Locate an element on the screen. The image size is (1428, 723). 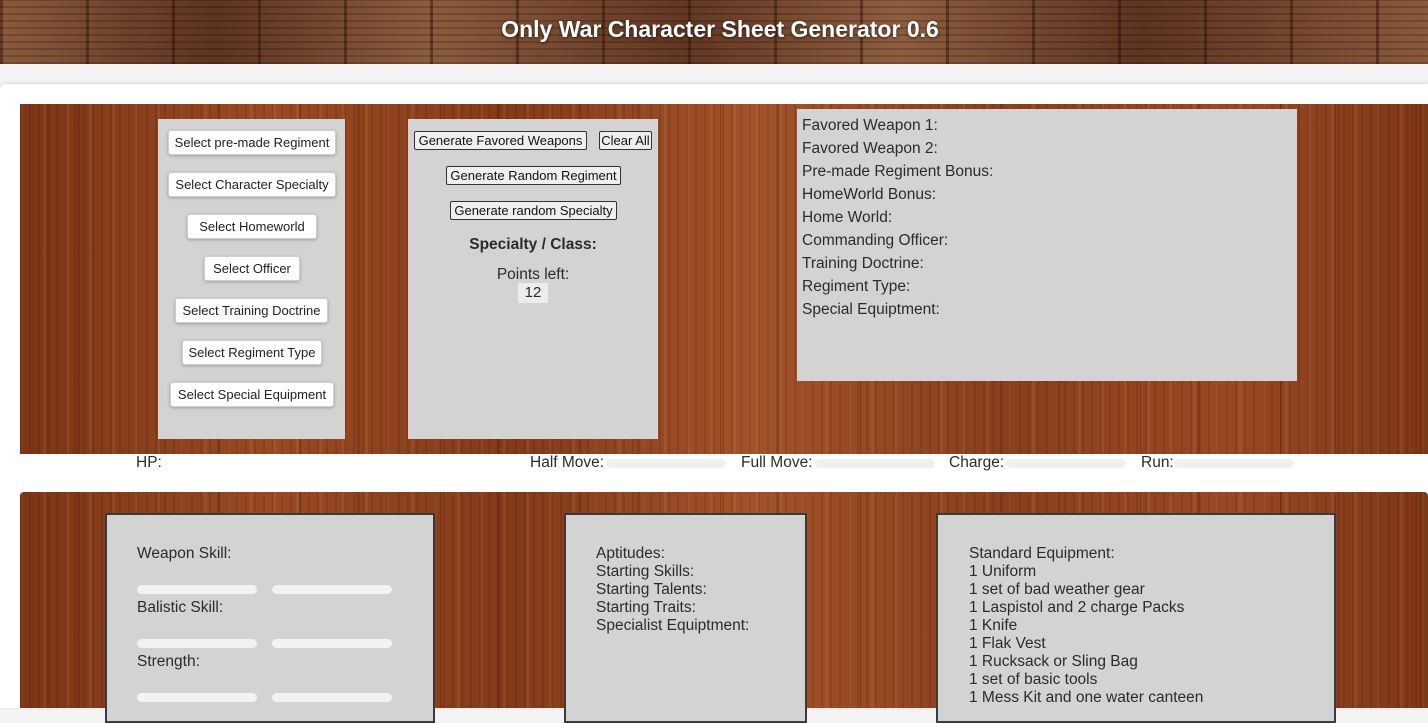
clear-all-button: Clear All is located at coordinates (625, 140).